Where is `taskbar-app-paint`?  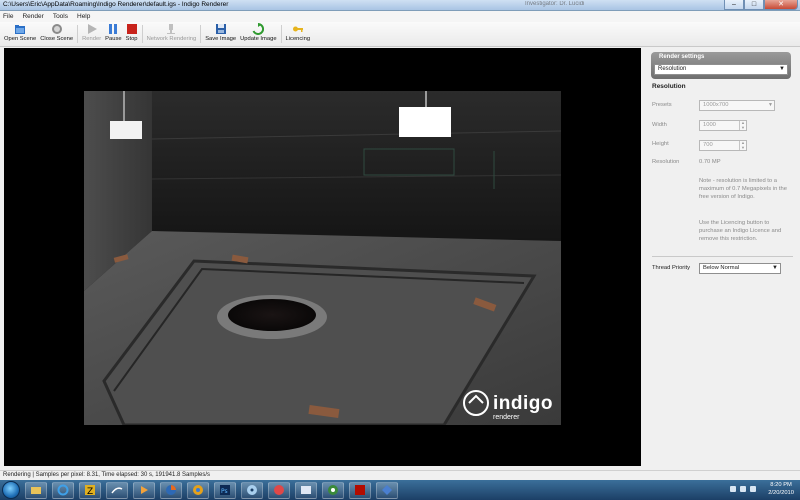
taskbar-app-paint is located at coordinates (117, 490).